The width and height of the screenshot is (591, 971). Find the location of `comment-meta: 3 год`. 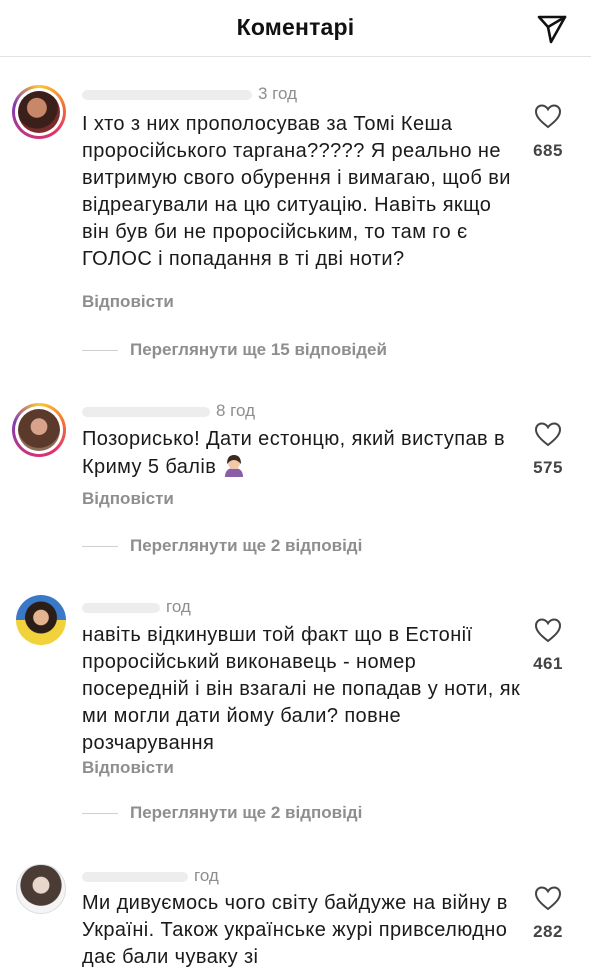

comment-meta: 3 год is located at coordinates (189, 94).